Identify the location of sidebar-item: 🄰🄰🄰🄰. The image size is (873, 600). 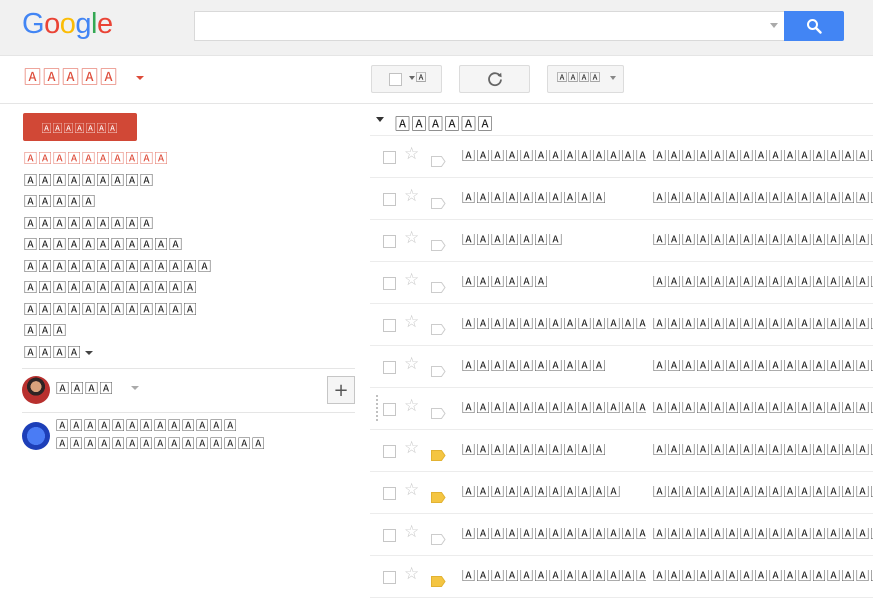
(184, 354).